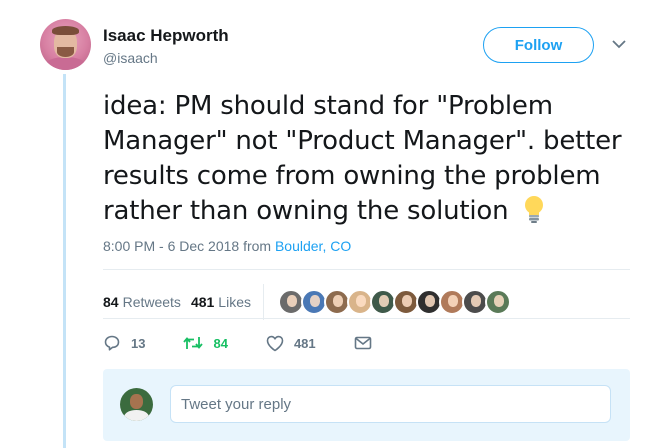 The width and height of the screenshot is (660, 448). What do you see at coordinates (306, 211) in the screenshot?
I see `tweet-text-line: rather than owning the solution` at bounding box center [306, 211].